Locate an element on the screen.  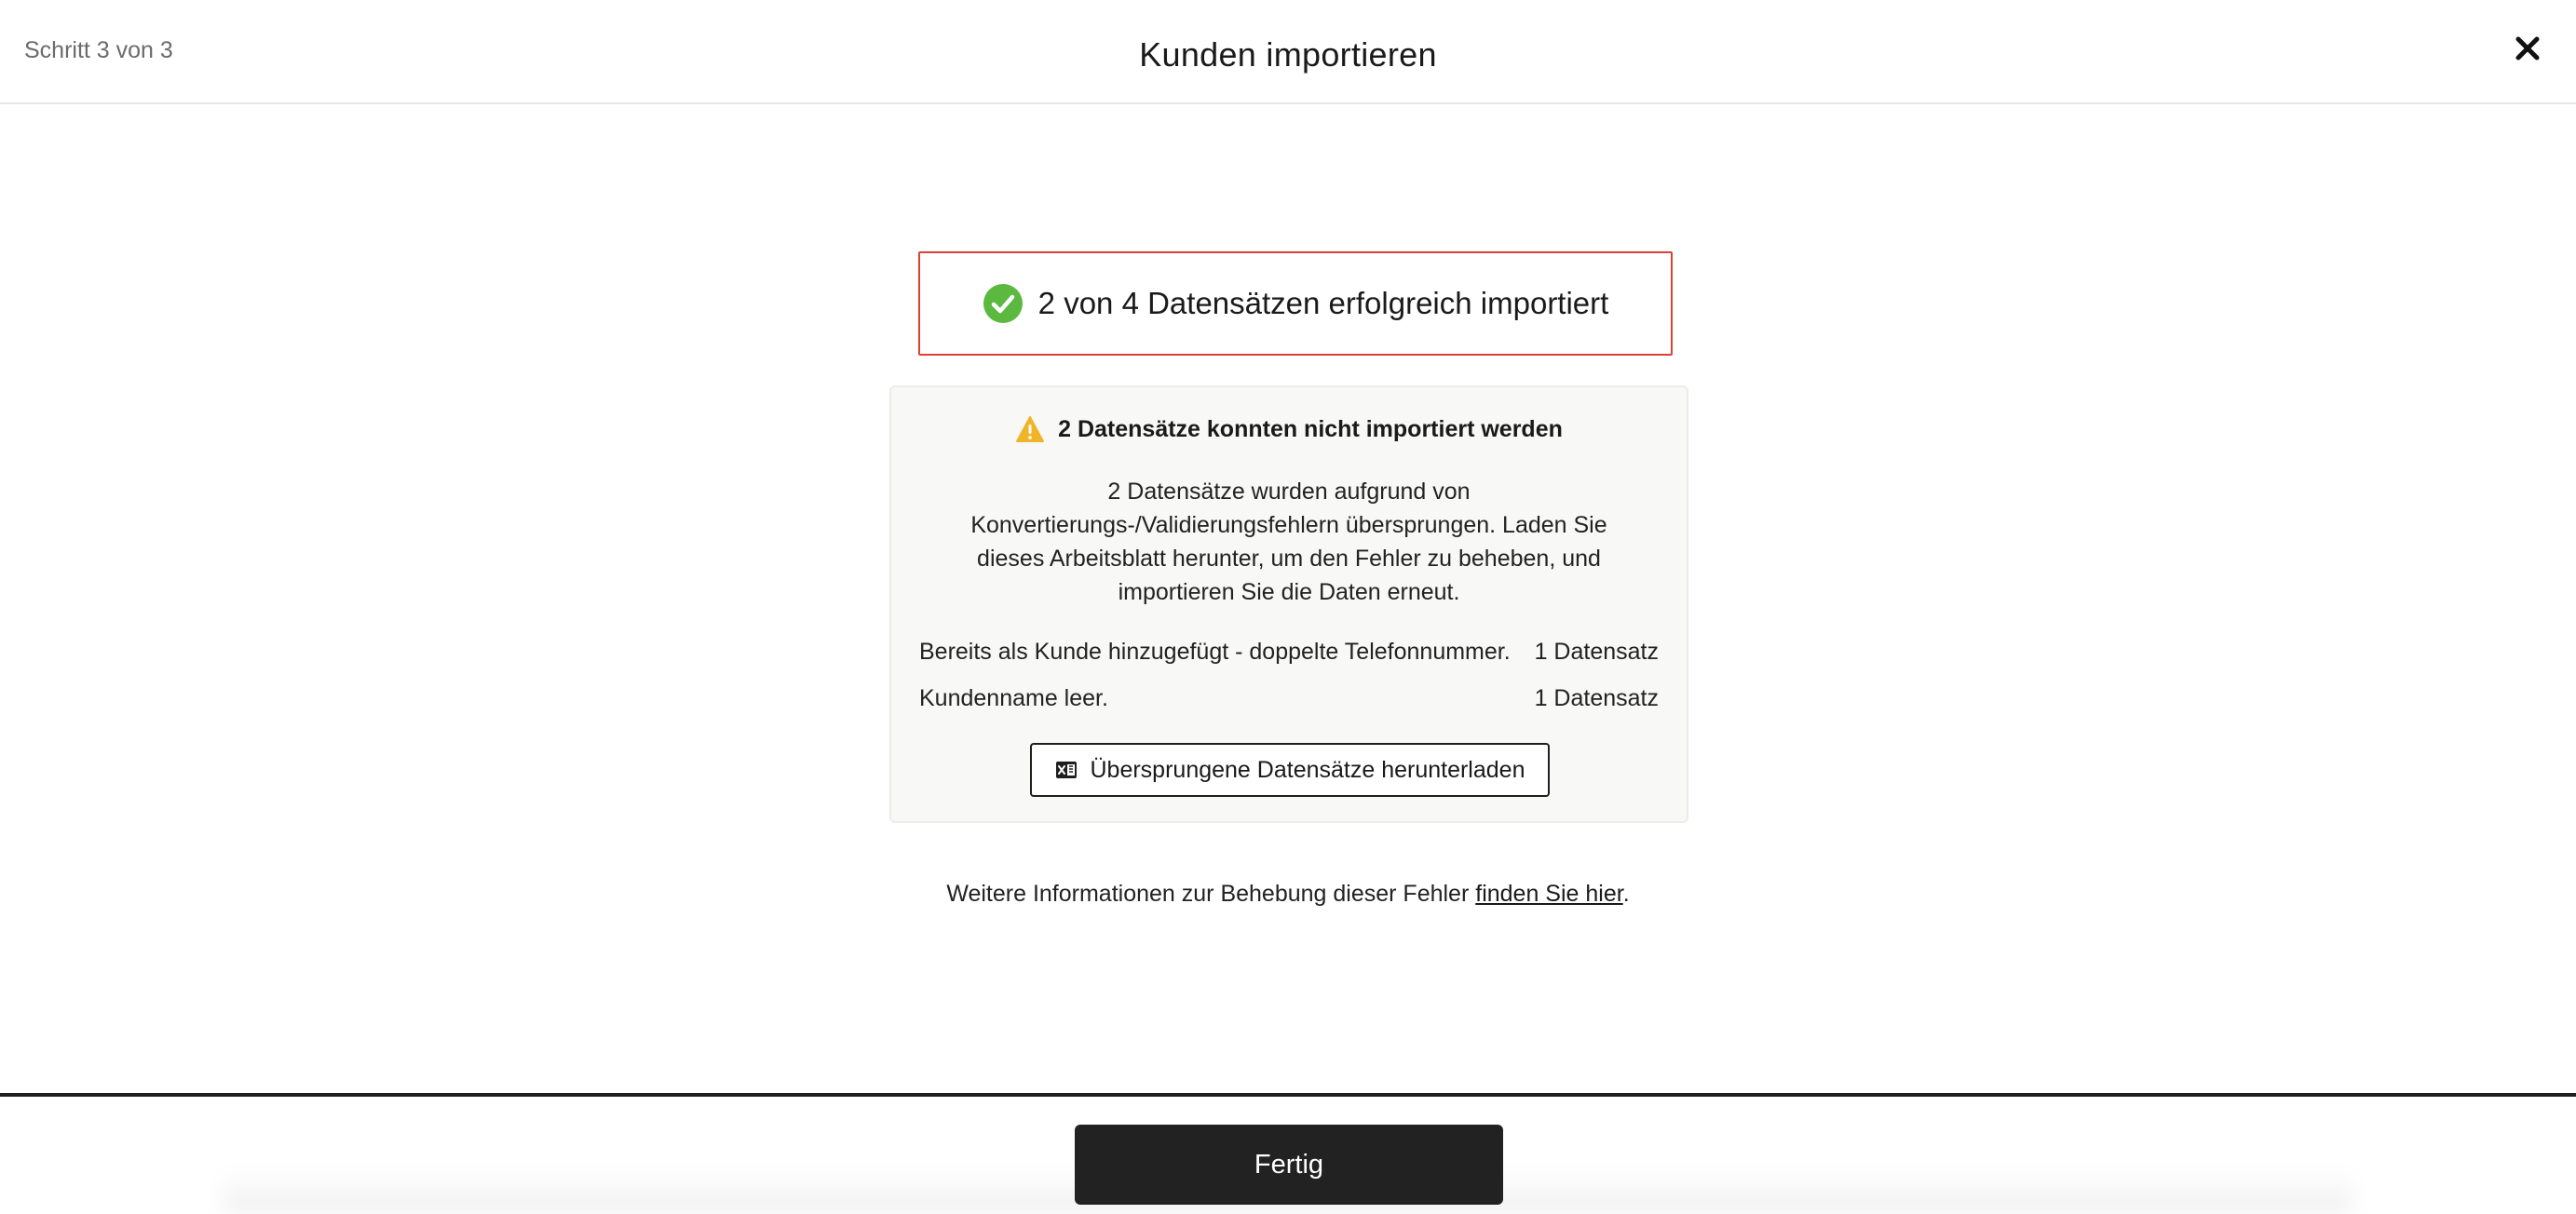
done-button-label: Fertig is located at coordinates (1289, 1164).